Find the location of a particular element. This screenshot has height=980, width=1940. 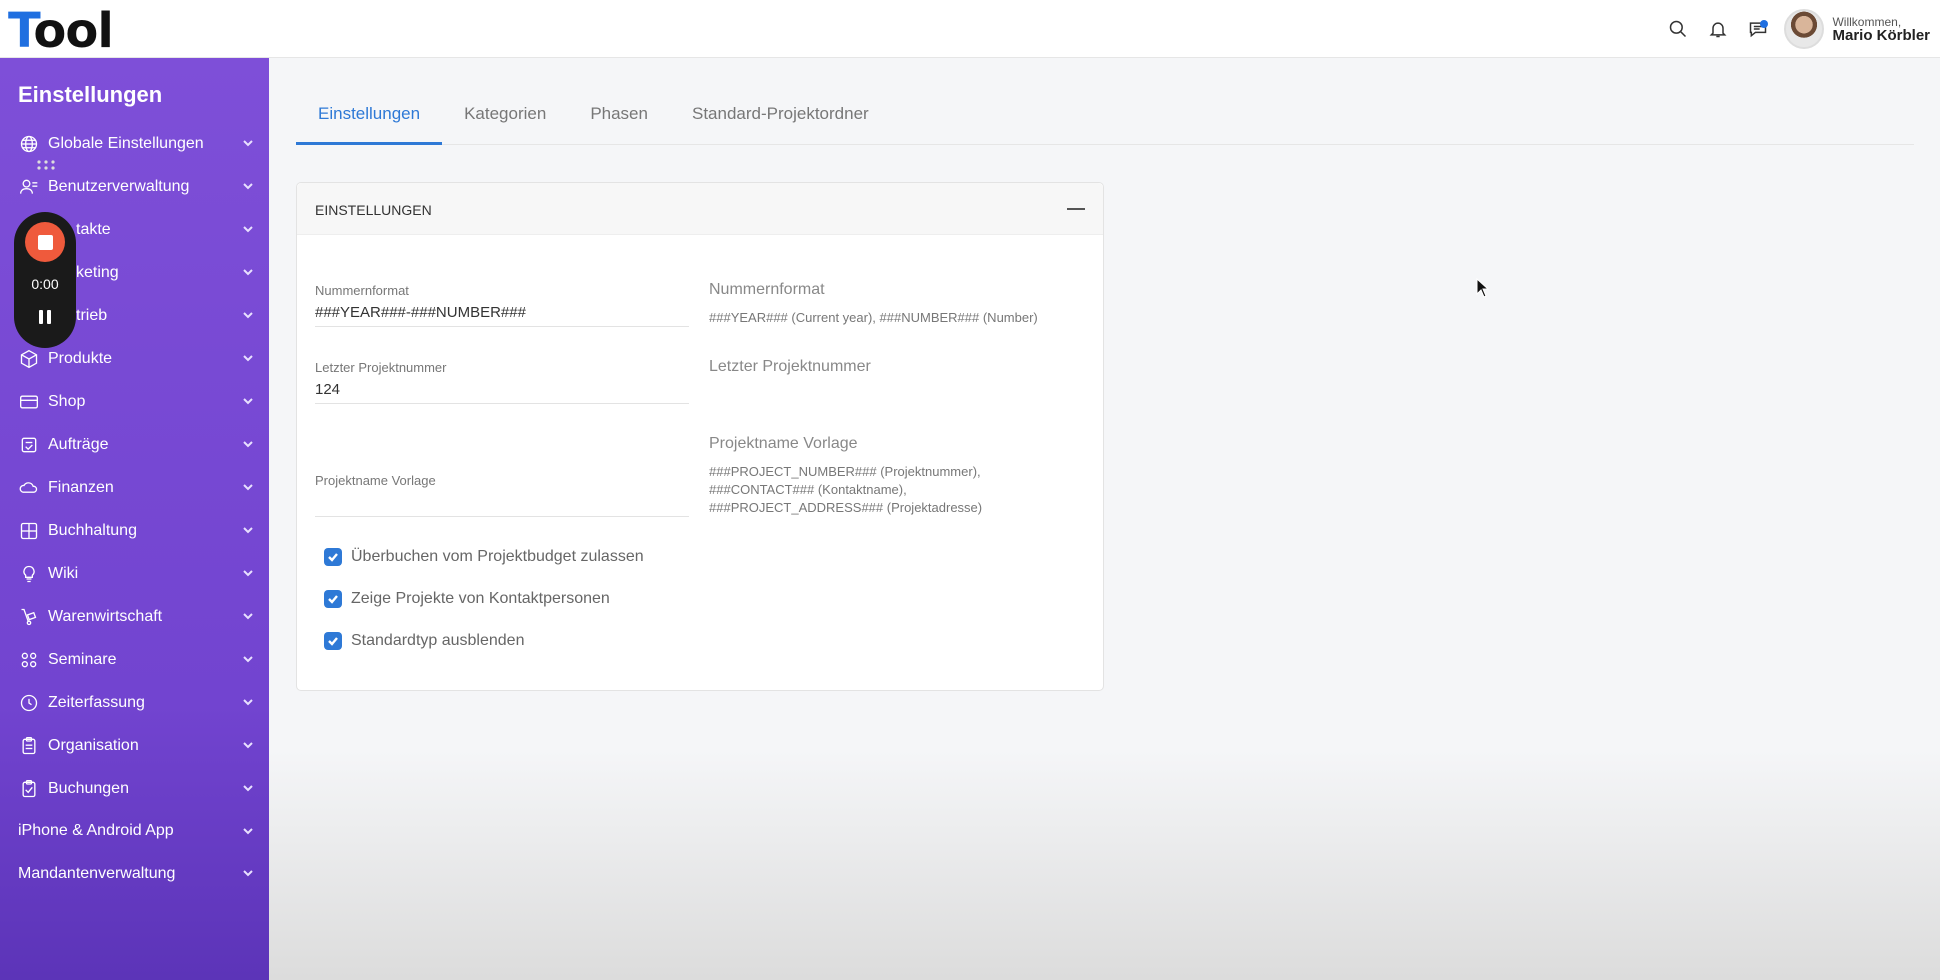

project-name-template-help-title: Projektname Vorlage is located at coordinates (783, 443).